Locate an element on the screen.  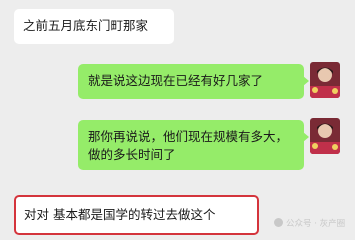
message-bubble: 就是说这边现在已经有好几家了 is located at coordinates (193, 81).